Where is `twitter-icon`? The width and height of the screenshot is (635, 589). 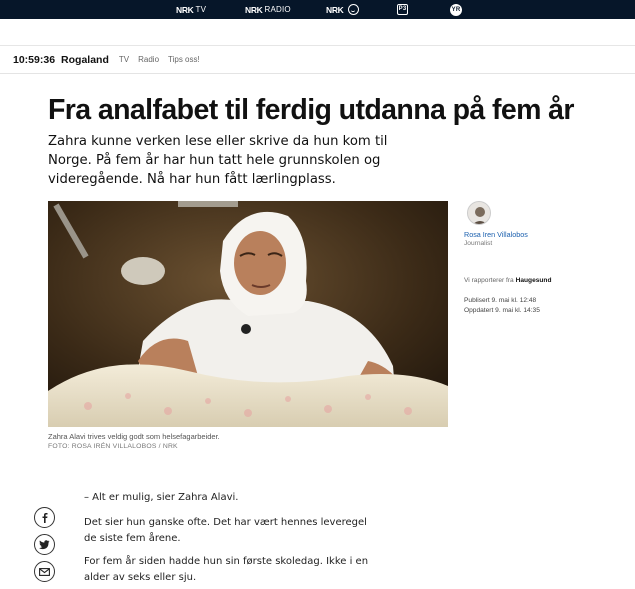
twitter-icon is located at coordinates (44, 544).